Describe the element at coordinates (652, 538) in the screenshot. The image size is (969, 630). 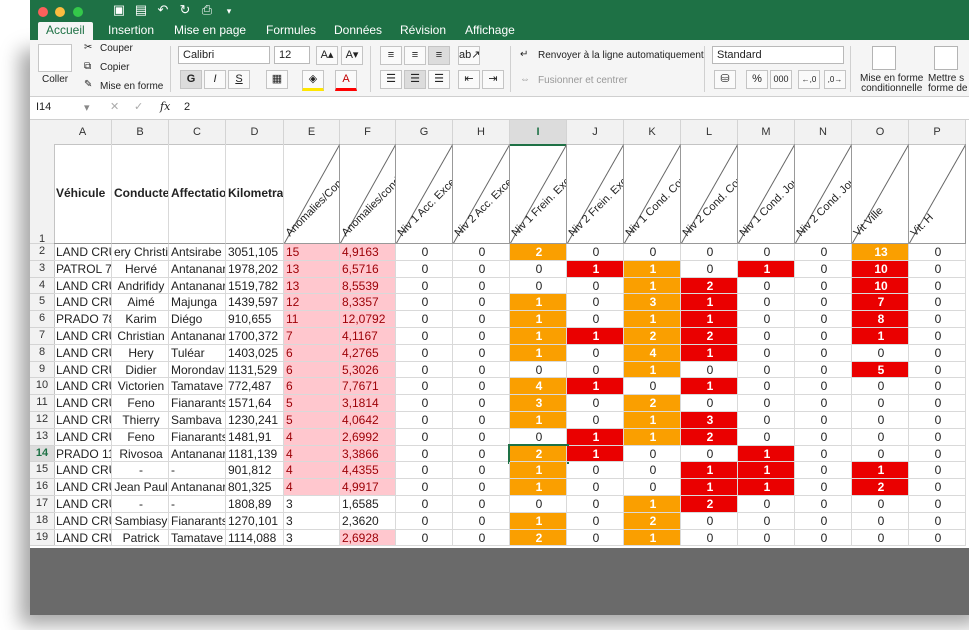
I see `cell-k19: 1` at that location.